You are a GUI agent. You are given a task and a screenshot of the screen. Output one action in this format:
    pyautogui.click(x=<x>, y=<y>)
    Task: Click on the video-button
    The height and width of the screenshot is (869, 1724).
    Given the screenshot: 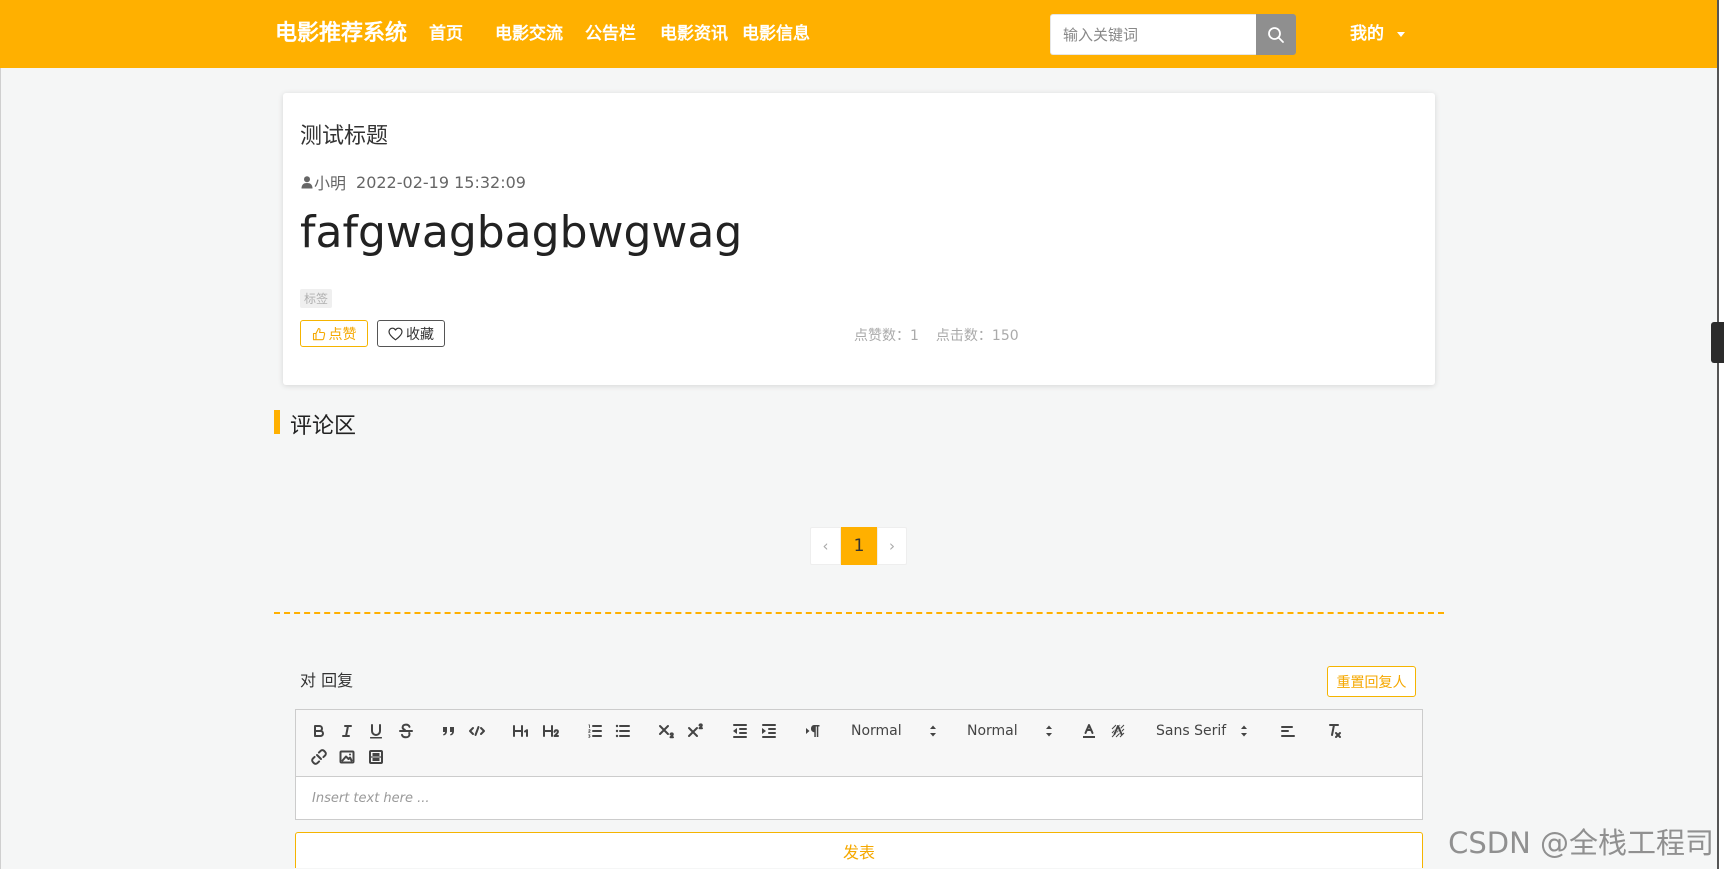 What is the action you would take?
    pyautogui.click(x=376, y=757)
    